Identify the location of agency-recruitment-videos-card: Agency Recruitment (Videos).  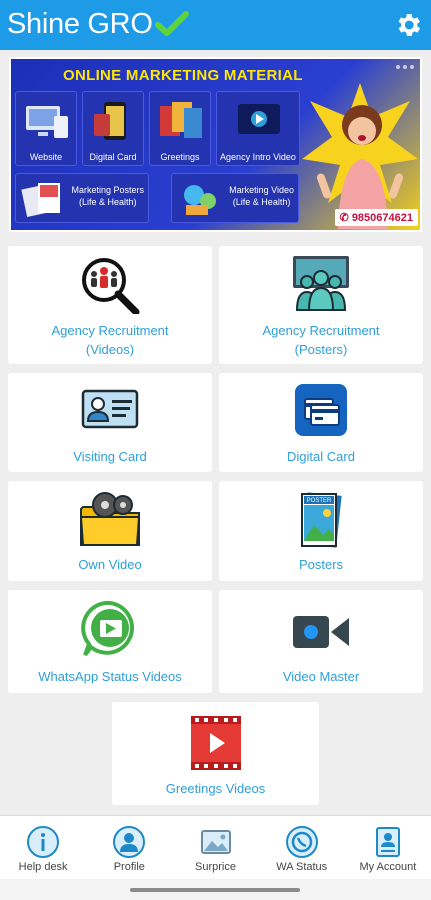
(110, 305).